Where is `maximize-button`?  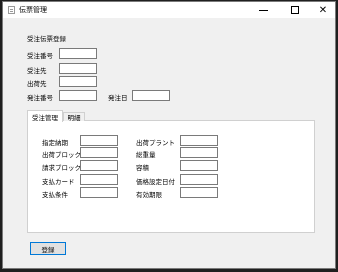
maximize-button is located at coordinates (295, 10).